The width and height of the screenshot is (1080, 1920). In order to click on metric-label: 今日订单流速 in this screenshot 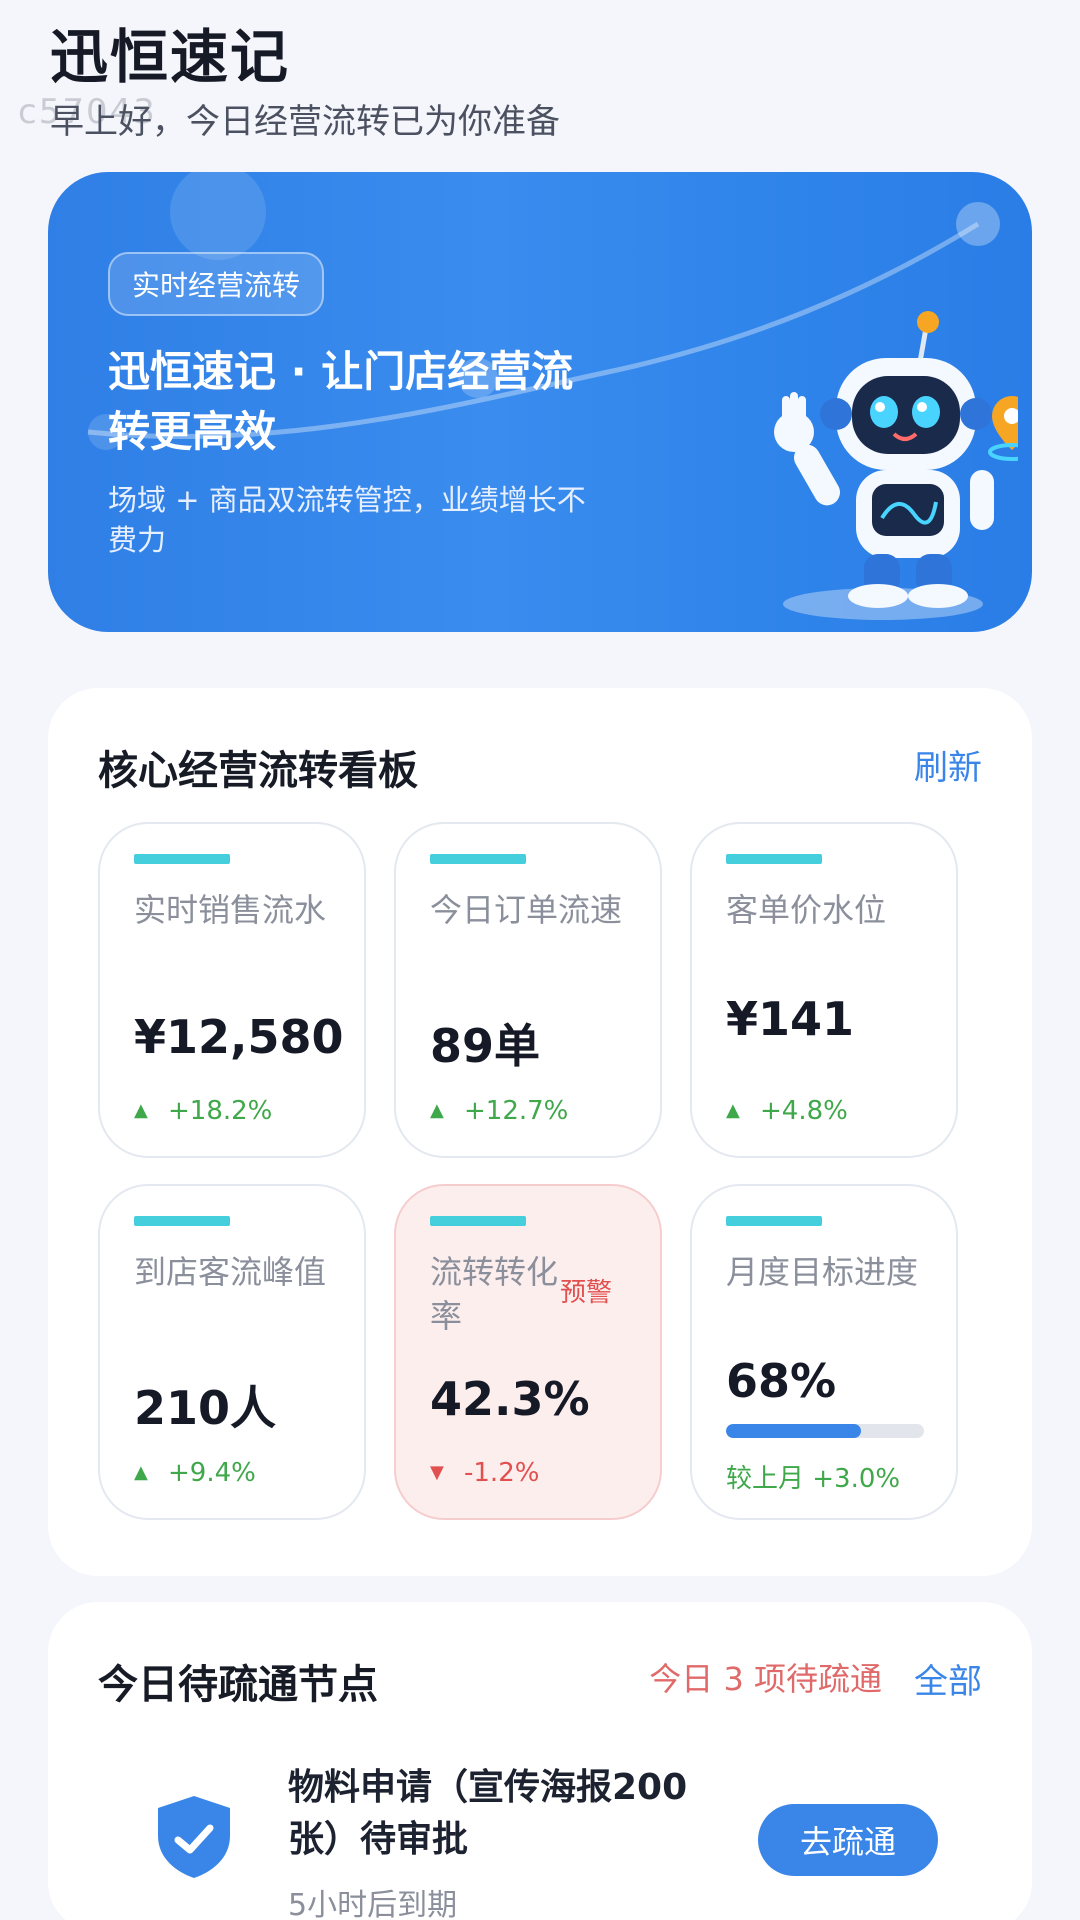, I will do `click(526, 910)`.